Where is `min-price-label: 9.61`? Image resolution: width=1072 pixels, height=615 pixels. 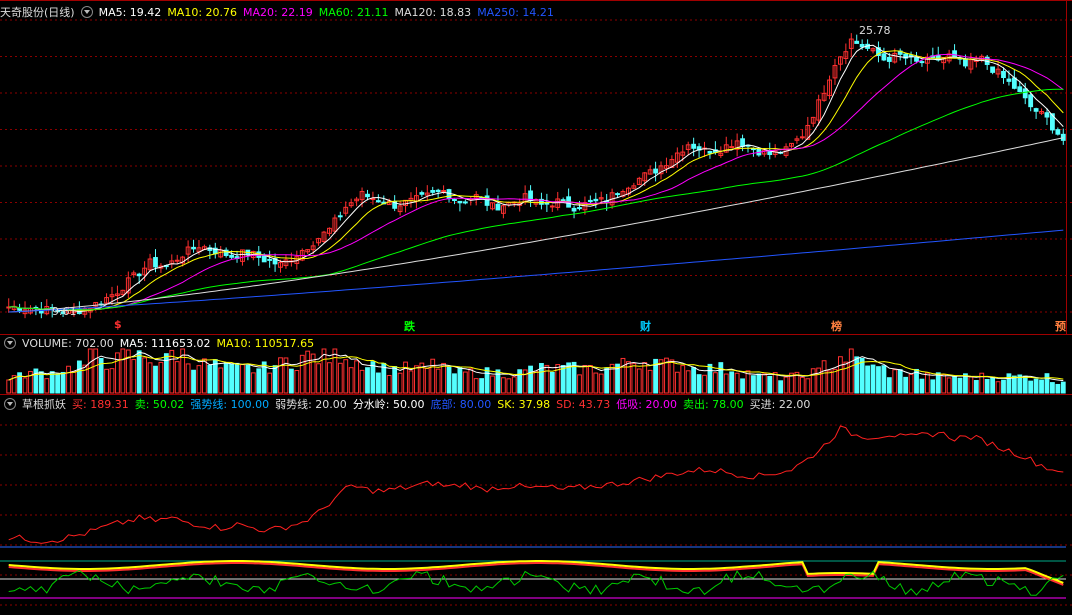
min-price-label: 9.61 is located at coordinates (64, 311).